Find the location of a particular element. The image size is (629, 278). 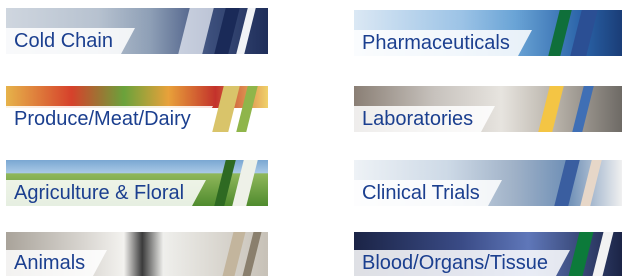

tile-label: Animals is located at coordinates (57, 263).